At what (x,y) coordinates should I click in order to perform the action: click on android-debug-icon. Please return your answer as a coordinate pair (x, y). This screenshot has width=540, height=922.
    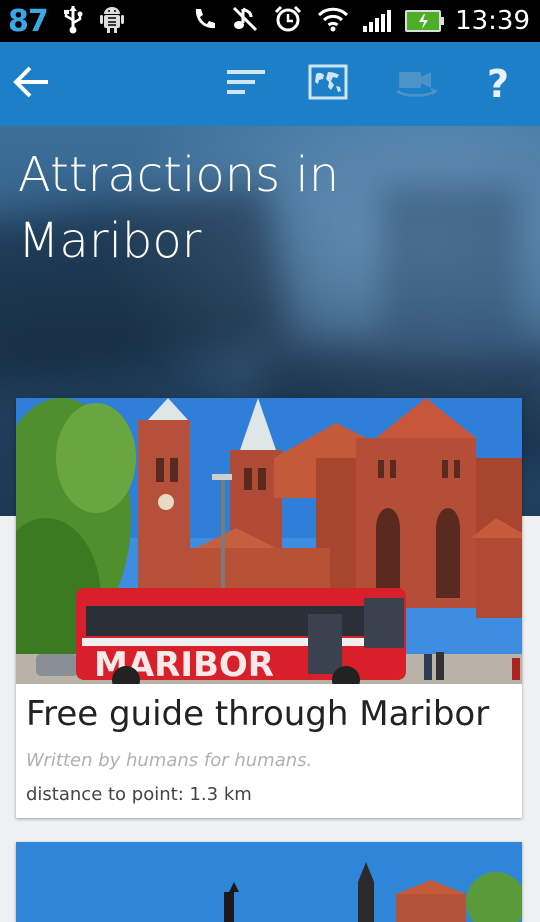
    Looking at the image, I should click on (112, 21).